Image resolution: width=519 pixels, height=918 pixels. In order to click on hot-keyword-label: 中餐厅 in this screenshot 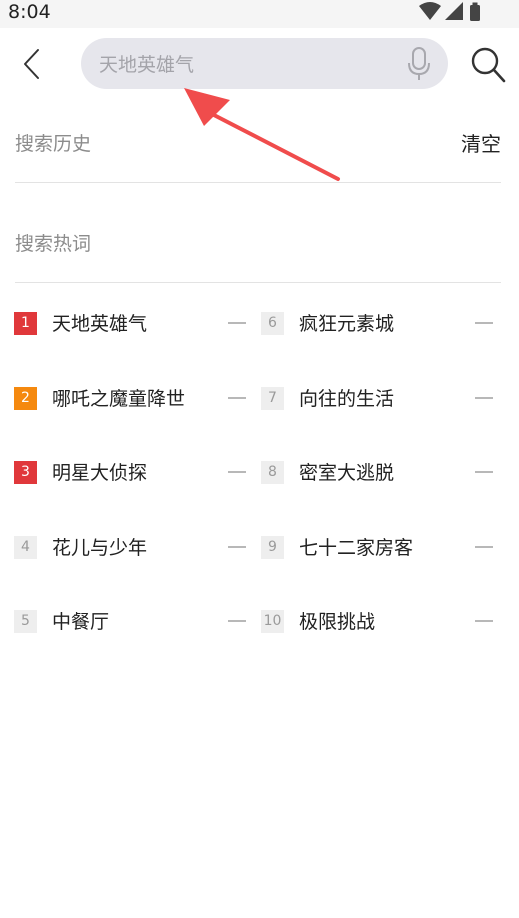, I will do `click(81, 622)`.